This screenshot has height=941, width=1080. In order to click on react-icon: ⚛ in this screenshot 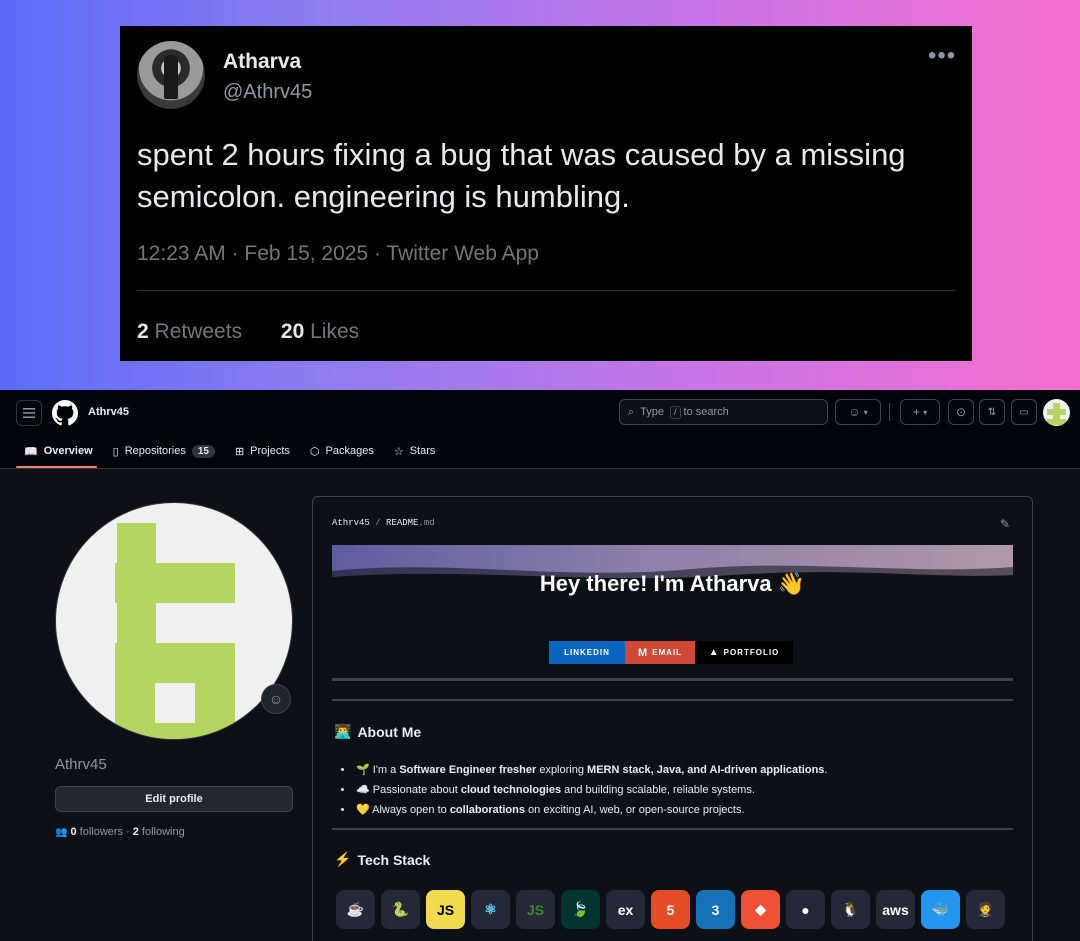, I will do `click(490, 909)`.